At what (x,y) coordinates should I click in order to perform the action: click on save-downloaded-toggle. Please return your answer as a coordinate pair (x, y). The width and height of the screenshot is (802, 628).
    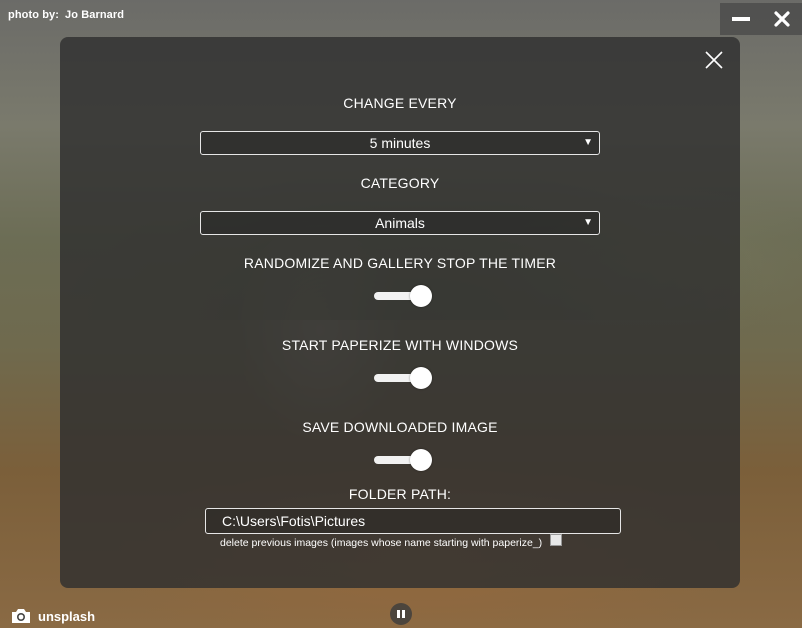
    Looking at the image, I should click on (403, 460).